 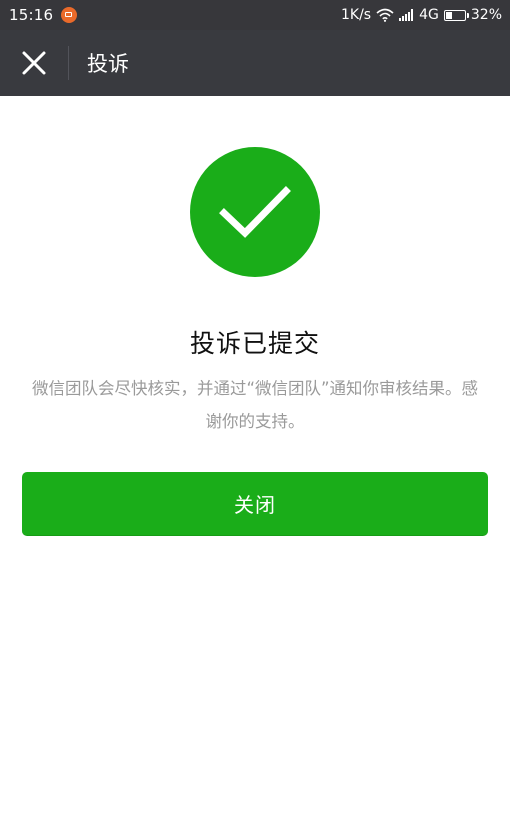 I want to click on status-bar: 15:16 1K/s 4G 32%, so click(x=255, y=15).